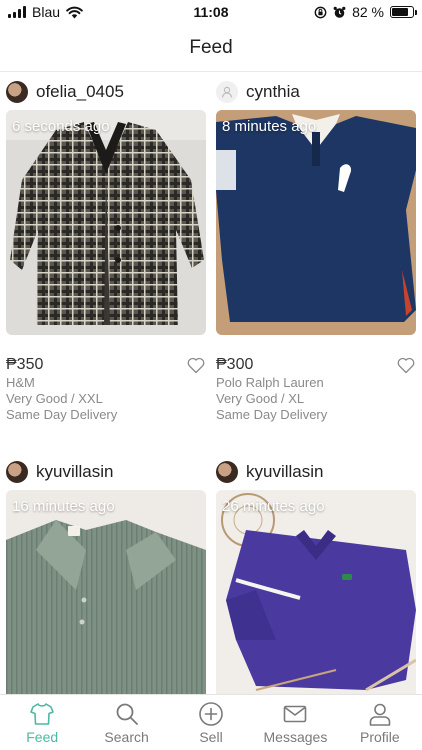  Describe the element at coordinates (20, 382) in the screenshot. I see `brand: H&M` at that location.